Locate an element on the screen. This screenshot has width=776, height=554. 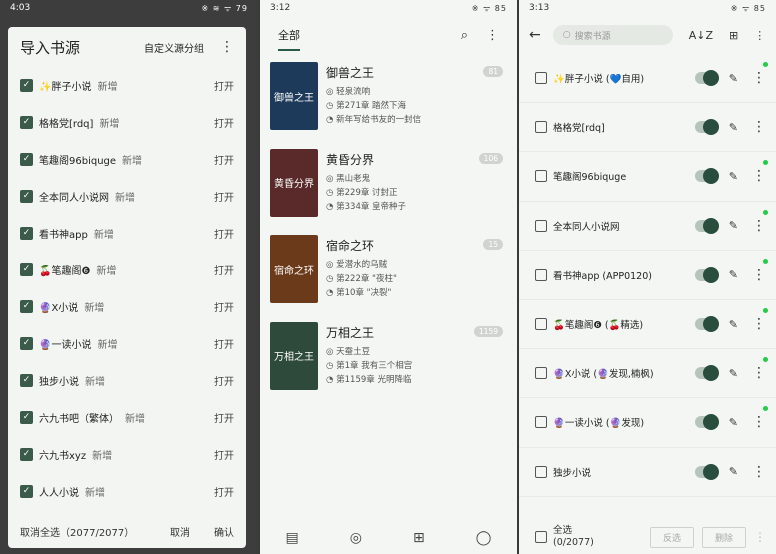
confirm-button: 确认 is located at coordinates (224, 531).